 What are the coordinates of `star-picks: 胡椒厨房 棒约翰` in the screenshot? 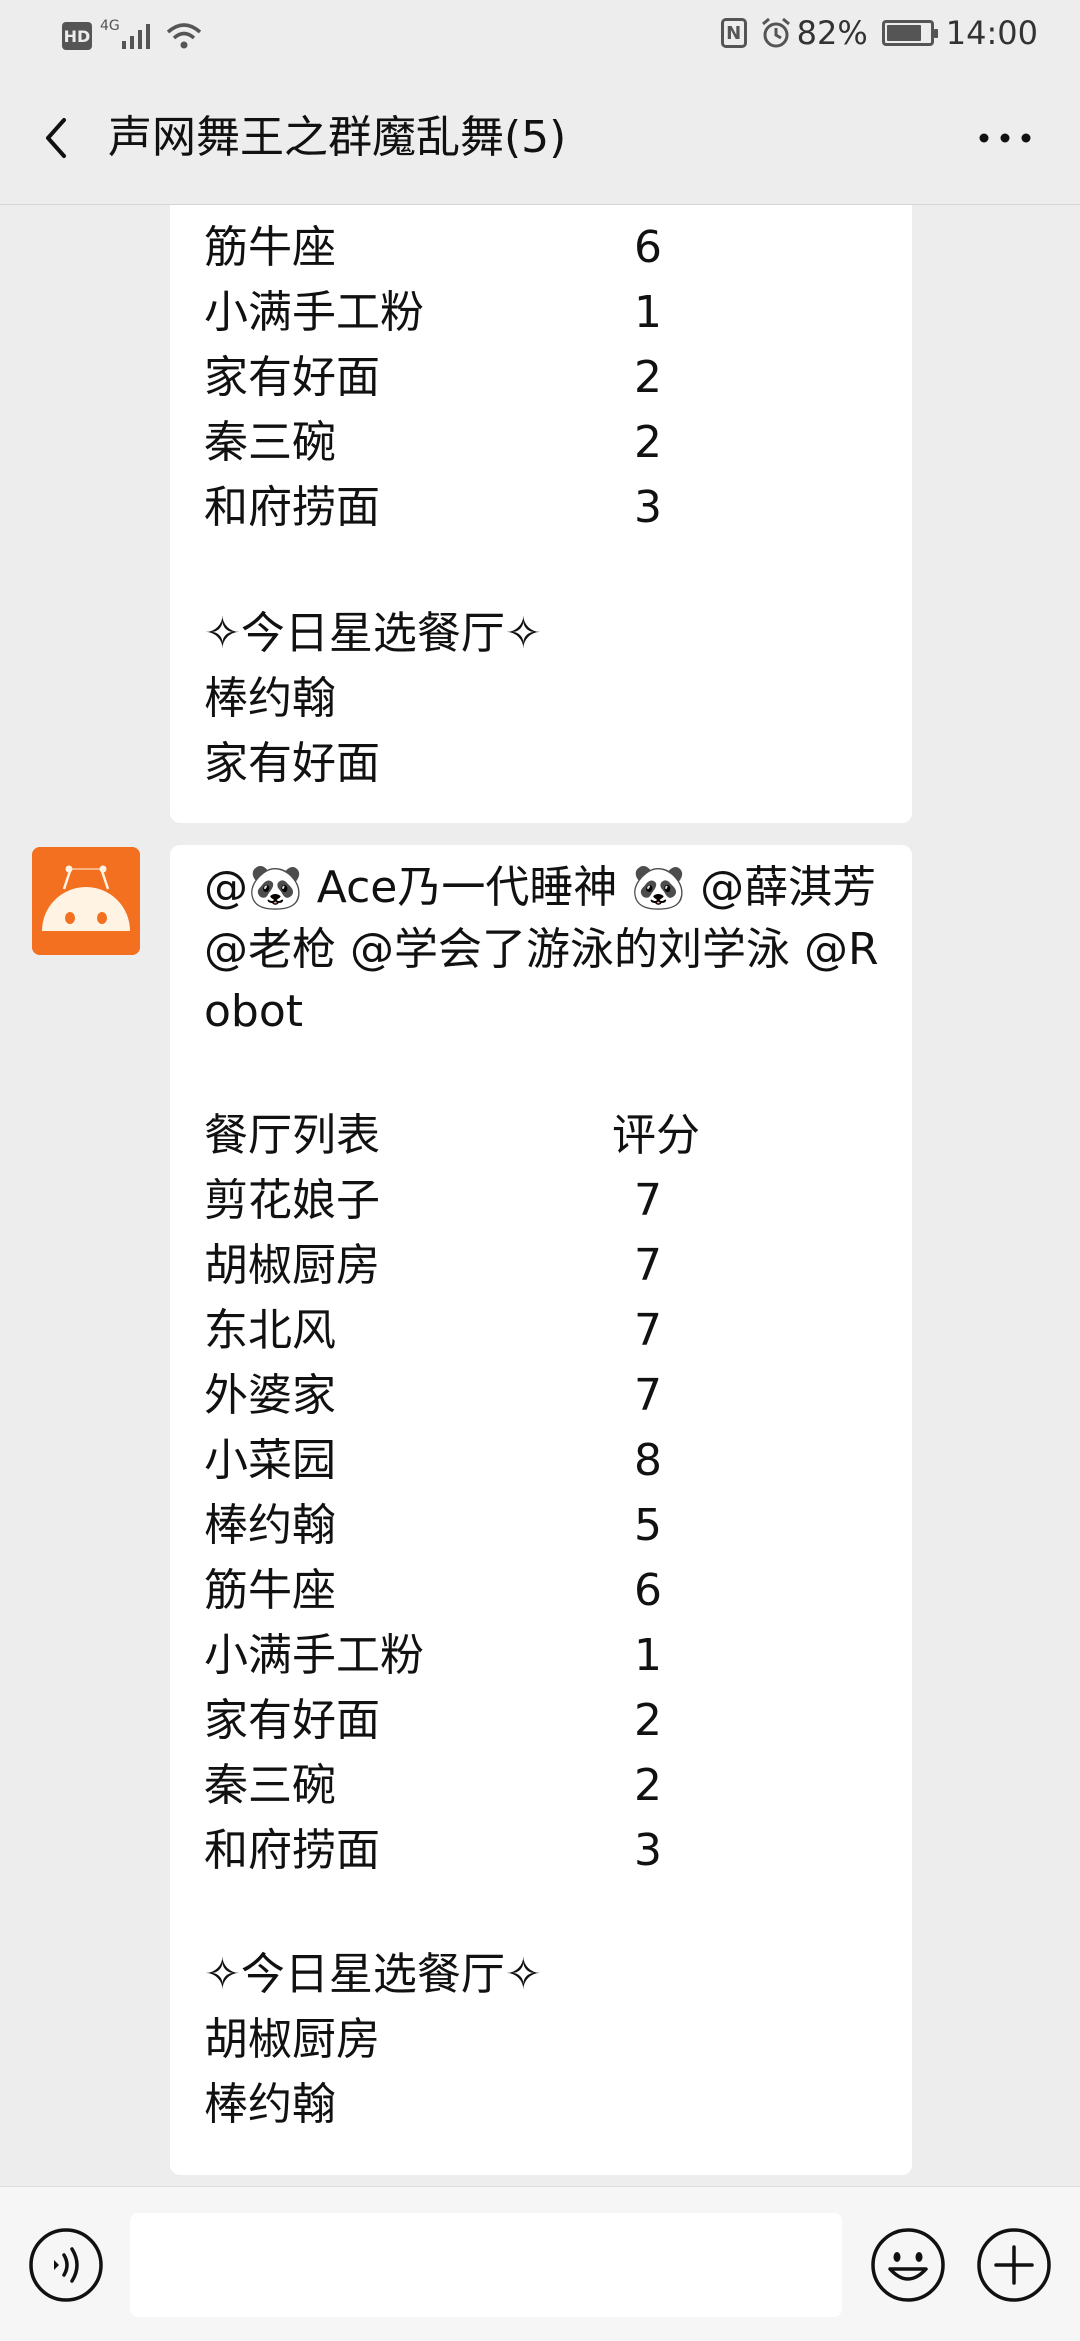 It's located at (558, 2072).